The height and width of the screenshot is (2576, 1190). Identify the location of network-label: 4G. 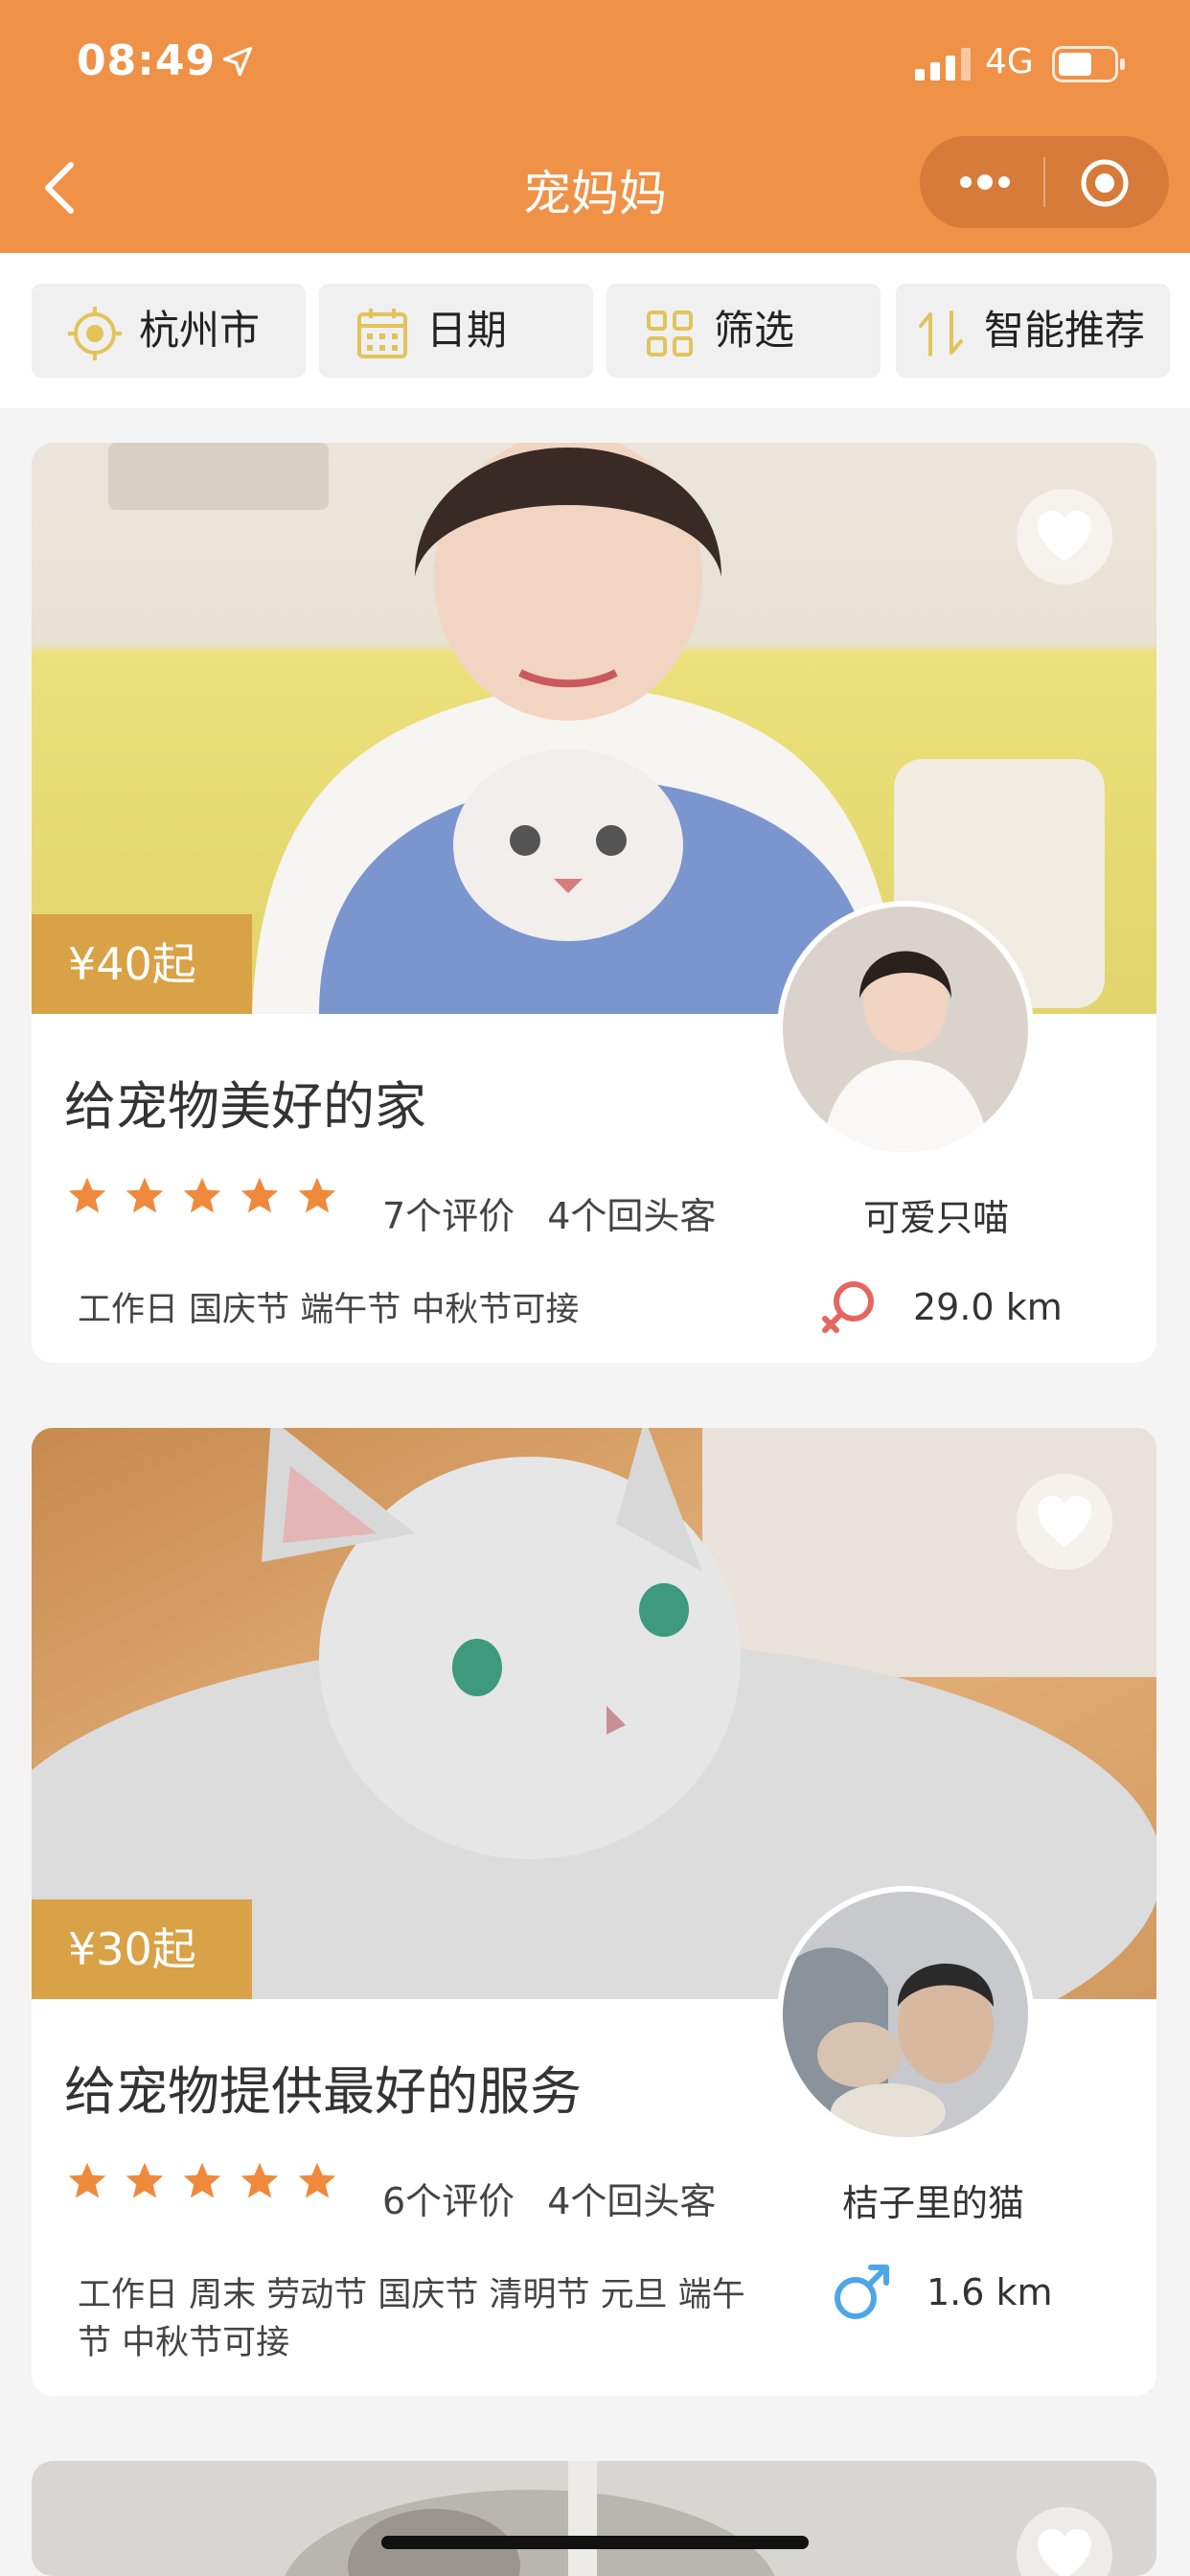
(1010, 62).